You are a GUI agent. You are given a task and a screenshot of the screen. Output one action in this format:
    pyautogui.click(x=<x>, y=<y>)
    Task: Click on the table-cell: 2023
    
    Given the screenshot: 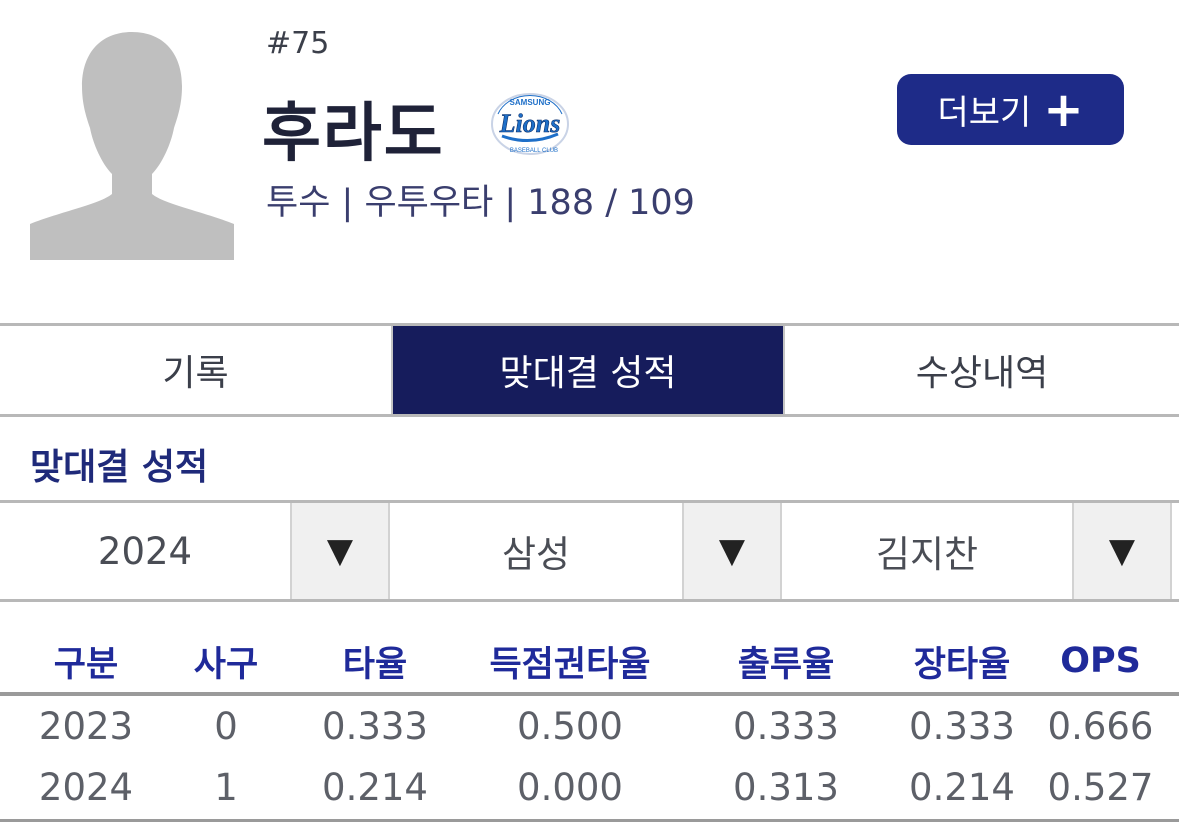 What is the action you would take?
    pyautogui.click(x=86, y=726)
    